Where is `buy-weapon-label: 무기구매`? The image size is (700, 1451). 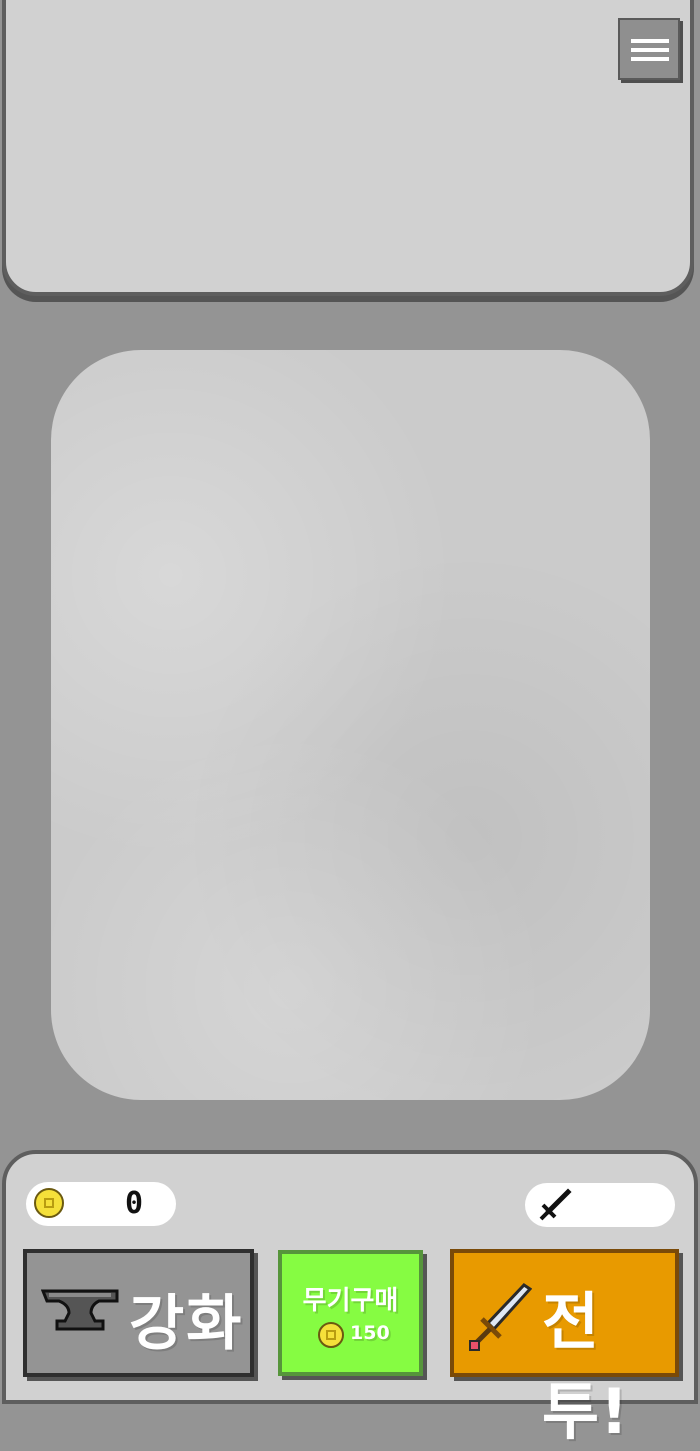 buy-weapon-label: 무기구매 is located at coordinates (350, 1301).